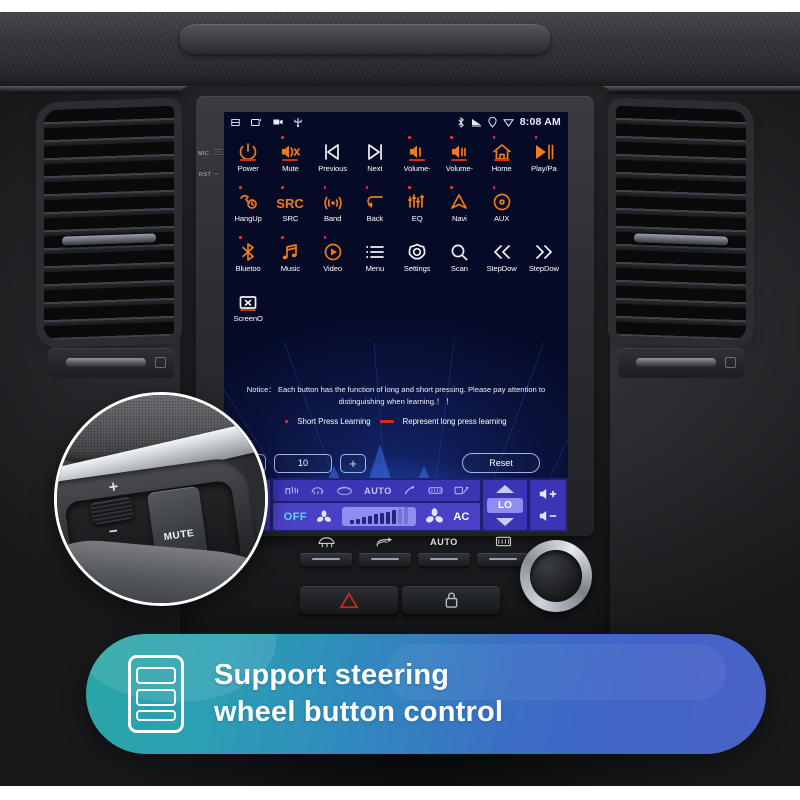 The height and width of the screenshot is (800, 800). I want to click on function-button-label: Band, so click(332, 218).